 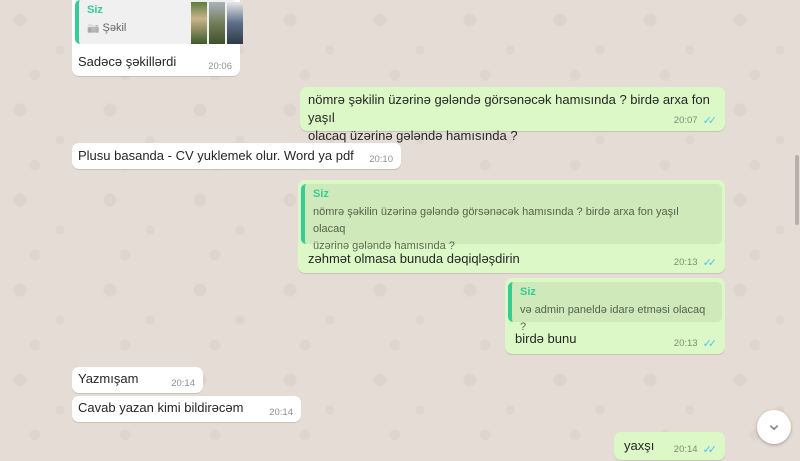 I want to click on message-text: Cavab yazan kimi bildirəcəm, so click(x=161, y=407).